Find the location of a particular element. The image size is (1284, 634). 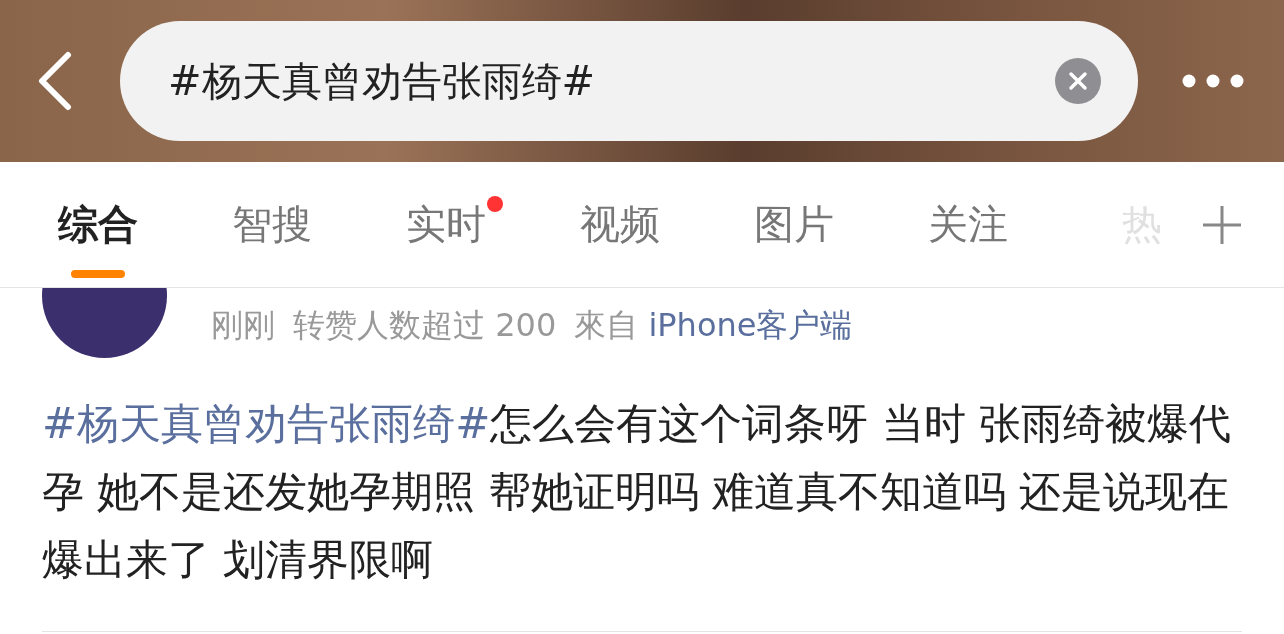

post-time: 刚刚 is located at coordinates (243, 325).